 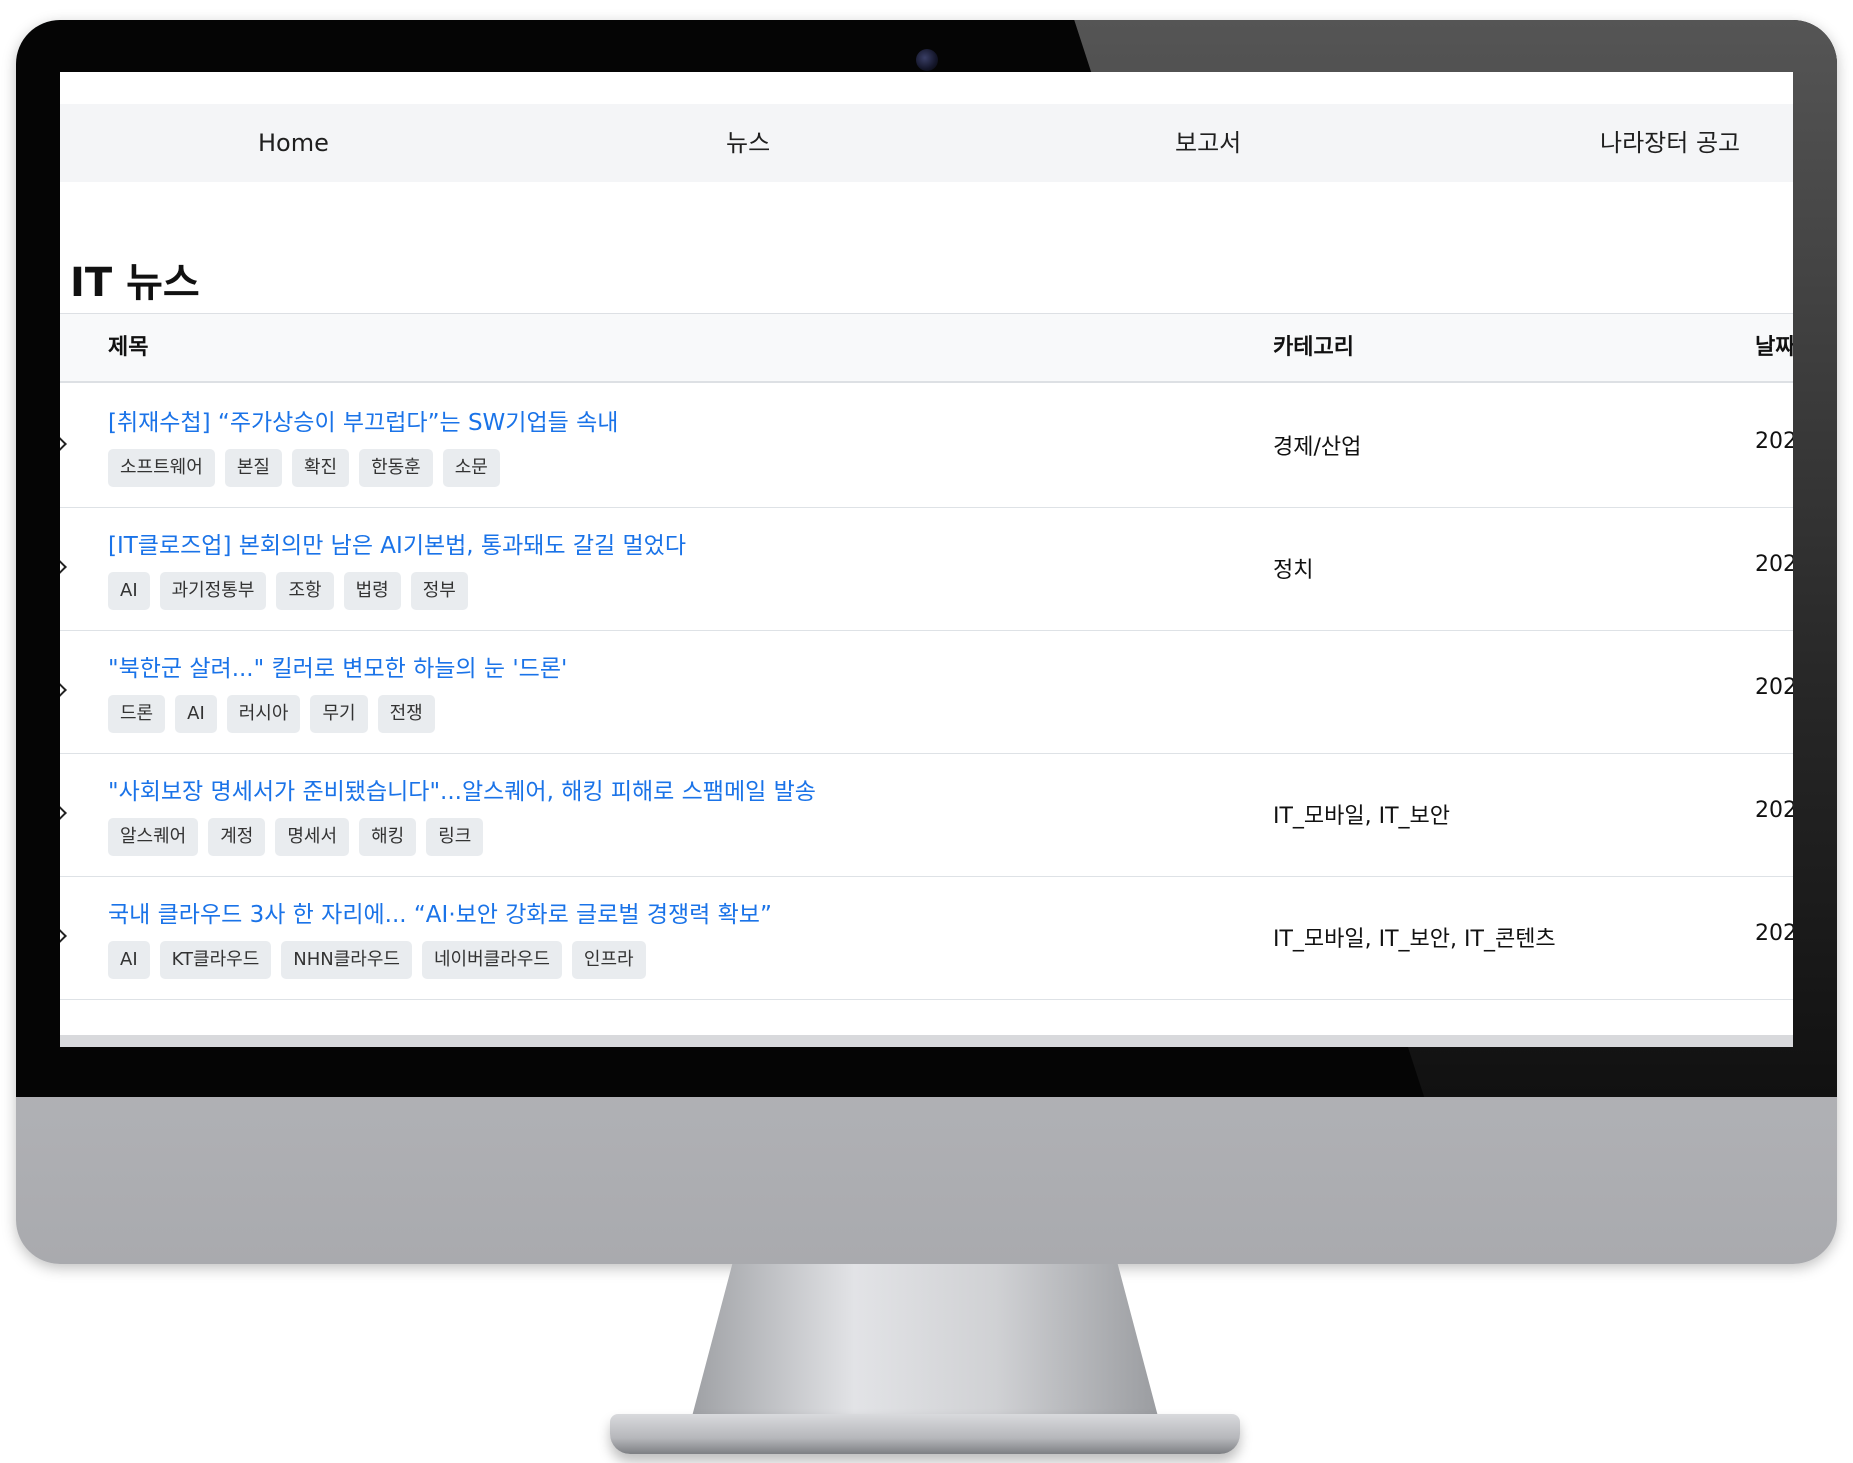 I want to click on column-header-category: 카테고리, so click(x=1313, y=348).